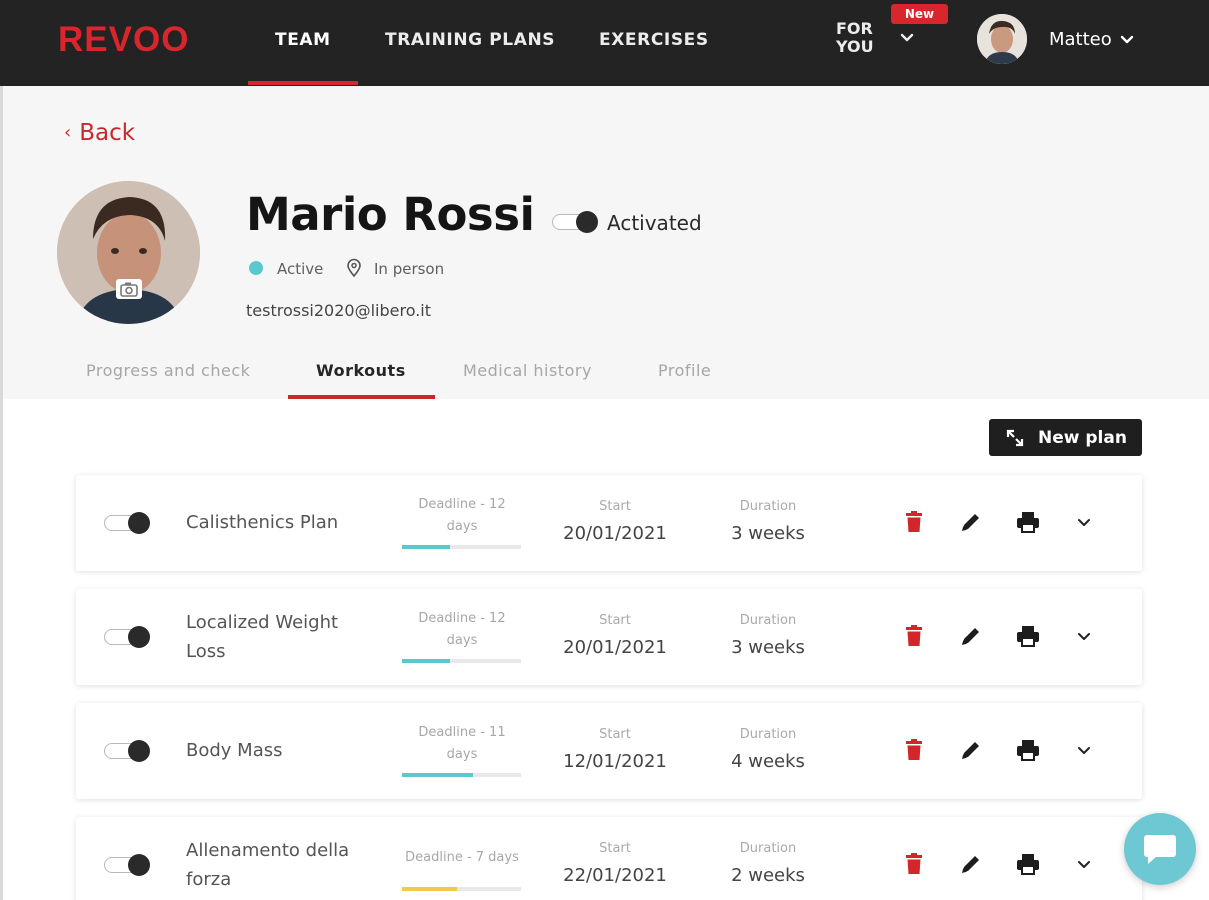 Image resolution: width=1209 pixels, height=900 pixels. I want to click on status-dot, so click(256, 268).